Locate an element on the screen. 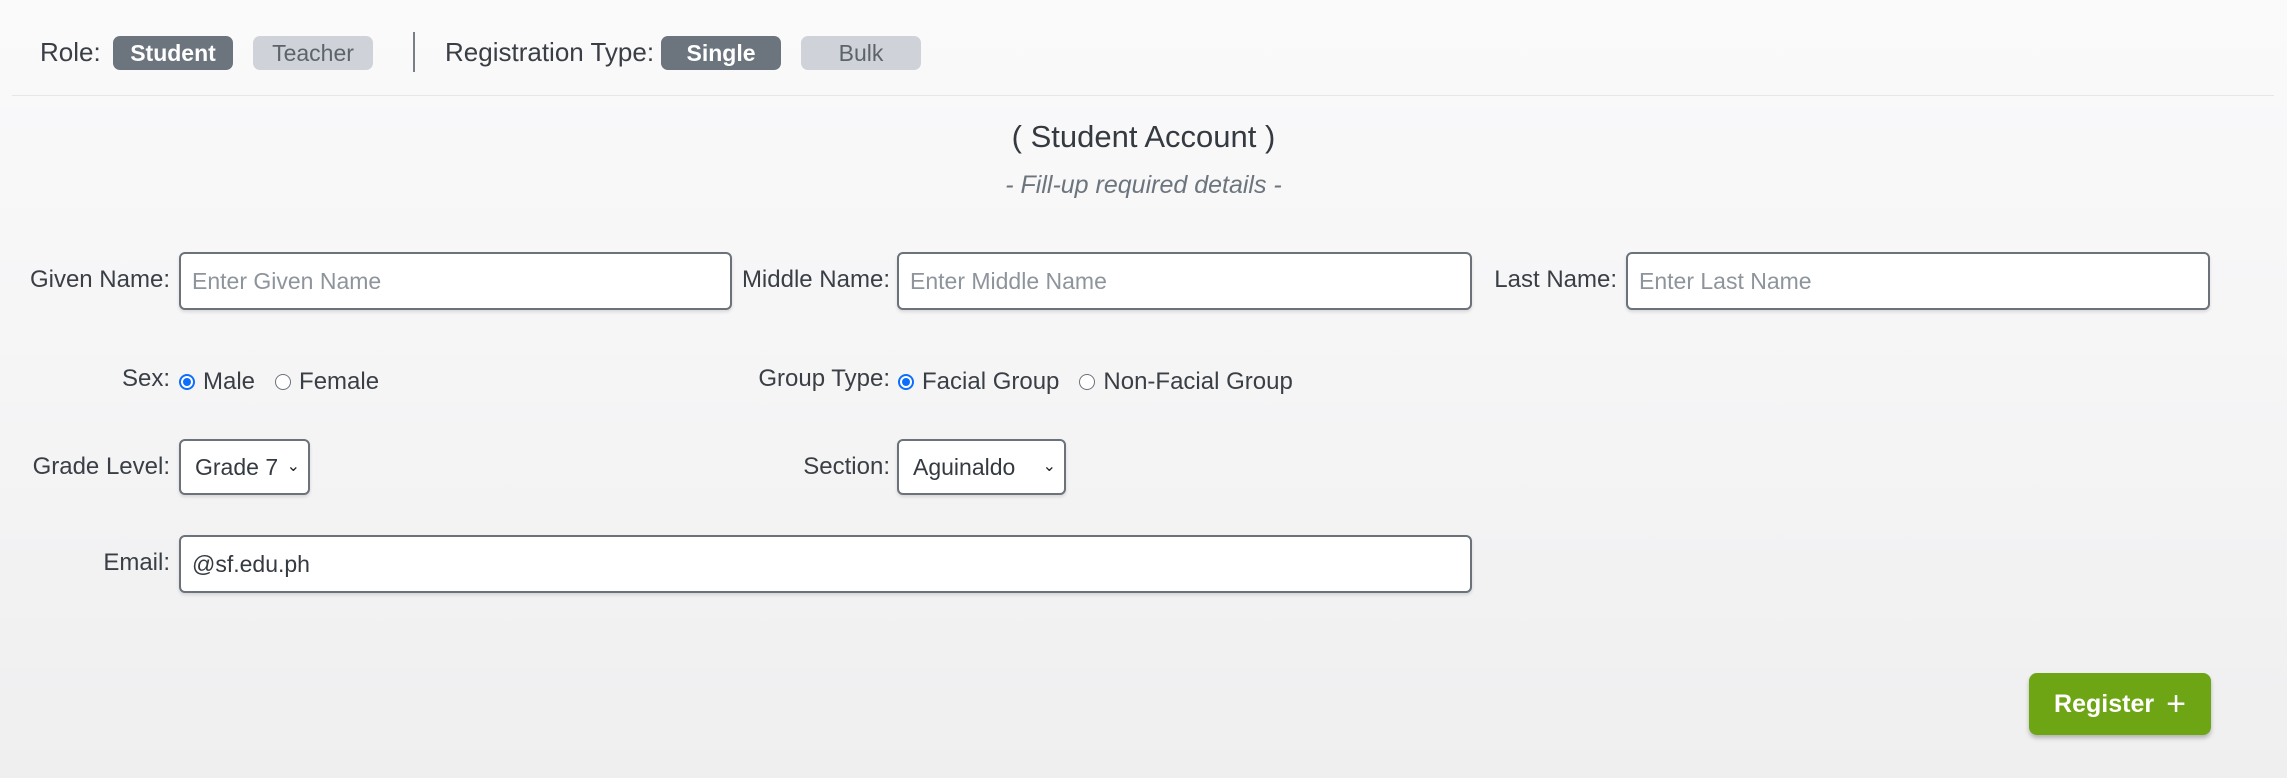 This screenshot has height=778, width=2287. sex-label: Sex: is located at coordinates (145, 378).